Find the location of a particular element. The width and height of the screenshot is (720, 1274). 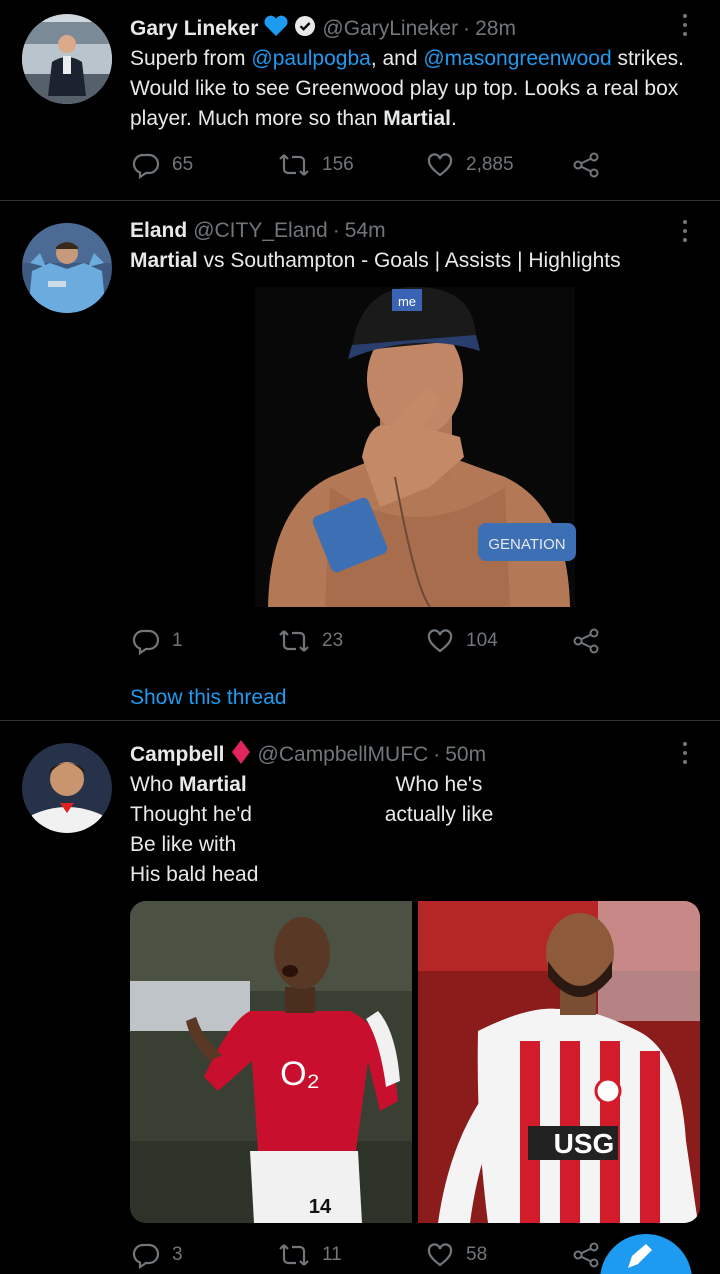

retweet-count: 23 is located at coordinates (333, 640).